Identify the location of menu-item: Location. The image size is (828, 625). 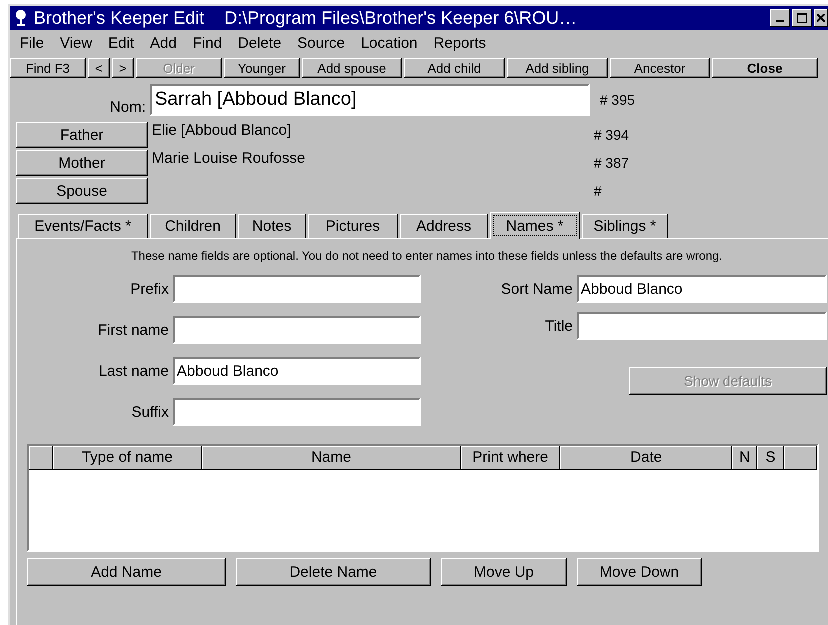
(389, 44).